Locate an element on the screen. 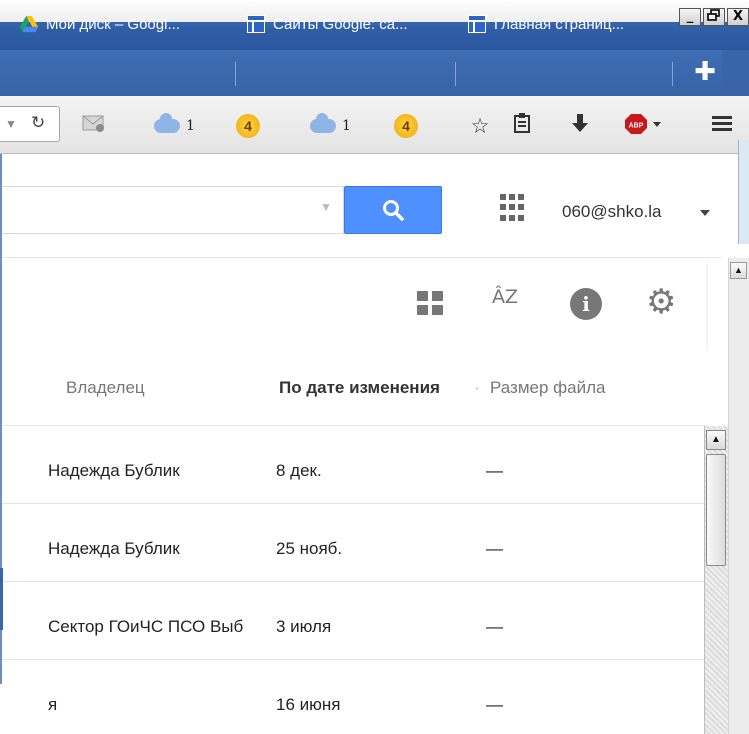 This screenshot has height=734, width=749. list-scroll-thumb is located at coordinates (716, 510).